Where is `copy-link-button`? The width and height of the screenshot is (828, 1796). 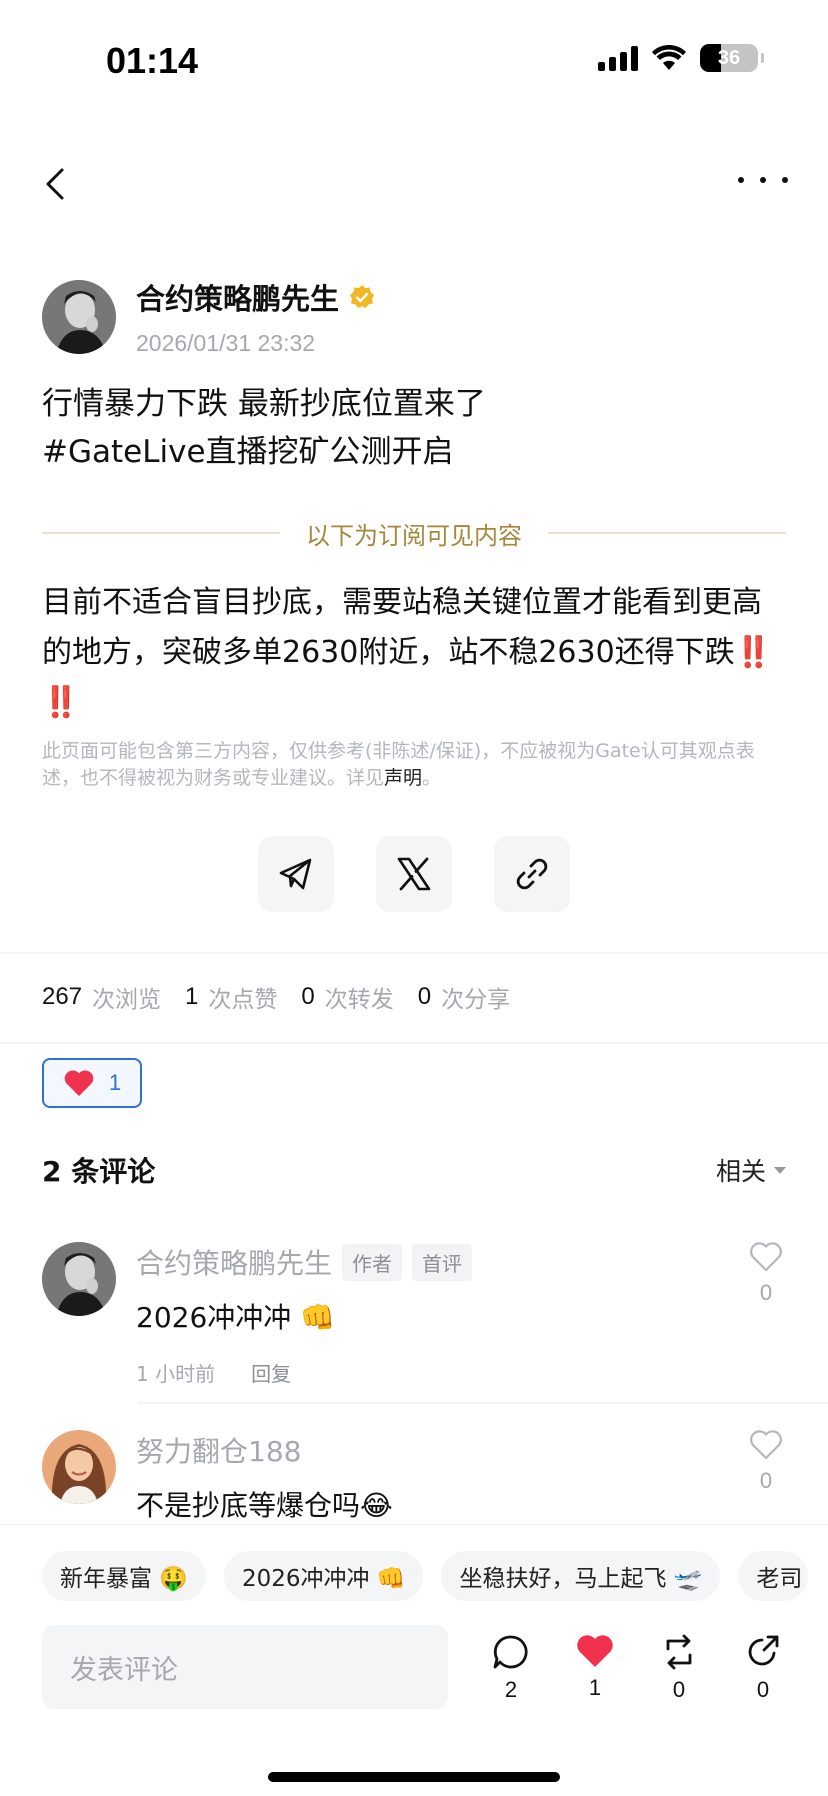
copy-link-button is located at coordinates (532, 874).